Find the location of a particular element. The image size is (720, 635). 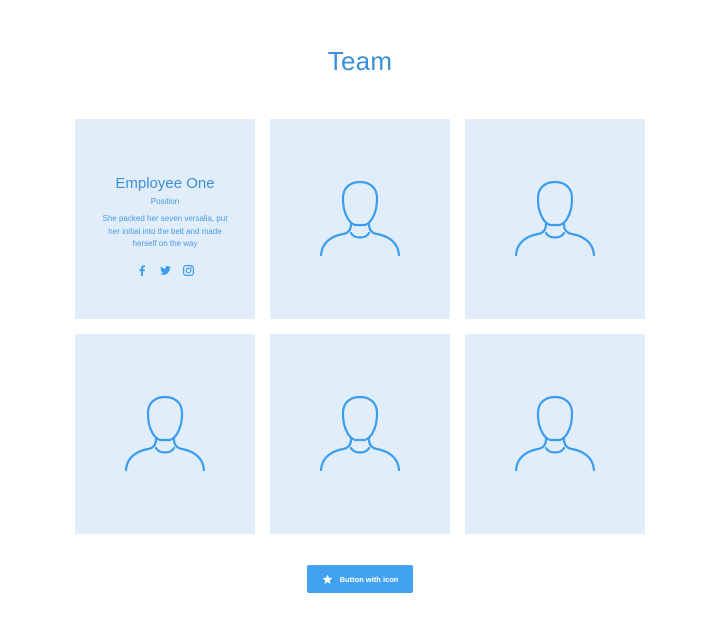

star-icon is located at coordinates (327, 579).